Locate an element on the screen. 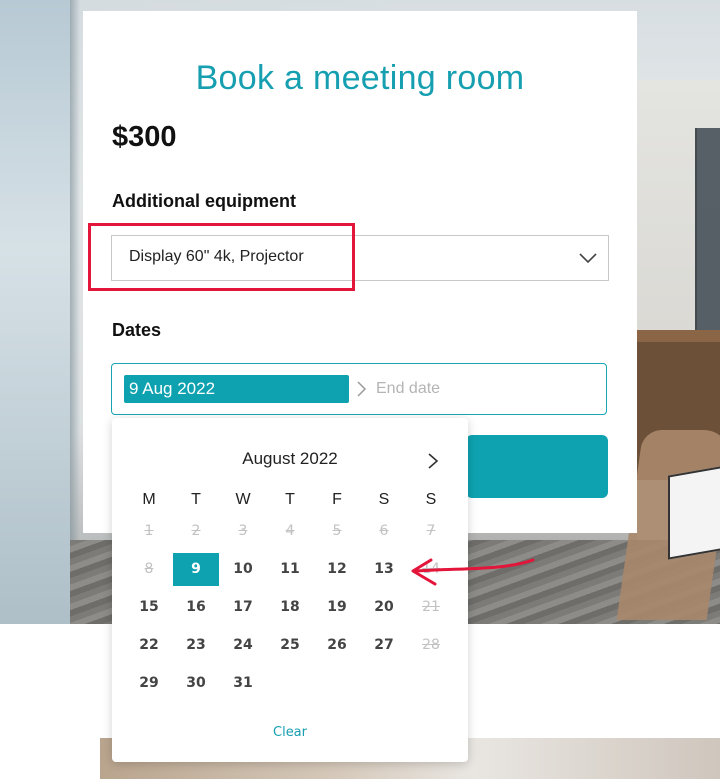 Image resolution: width=720 pixels, height=779 pixels. calendar-day: 25 is located at coordinates (290, 645).